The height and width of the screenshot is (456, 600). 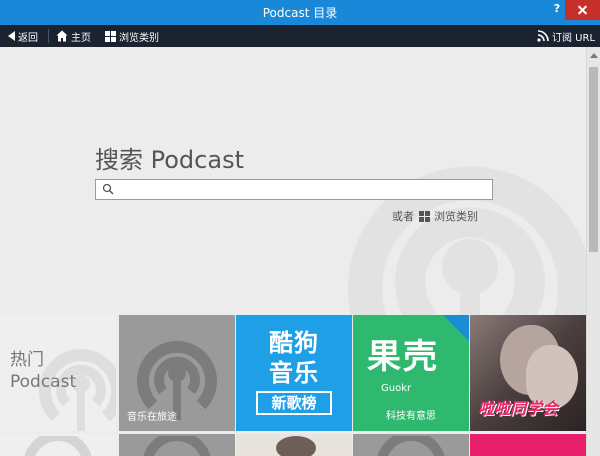 I want to click on kugou-logo-text: 酷狗 音乐, so click(x=294, y=358).